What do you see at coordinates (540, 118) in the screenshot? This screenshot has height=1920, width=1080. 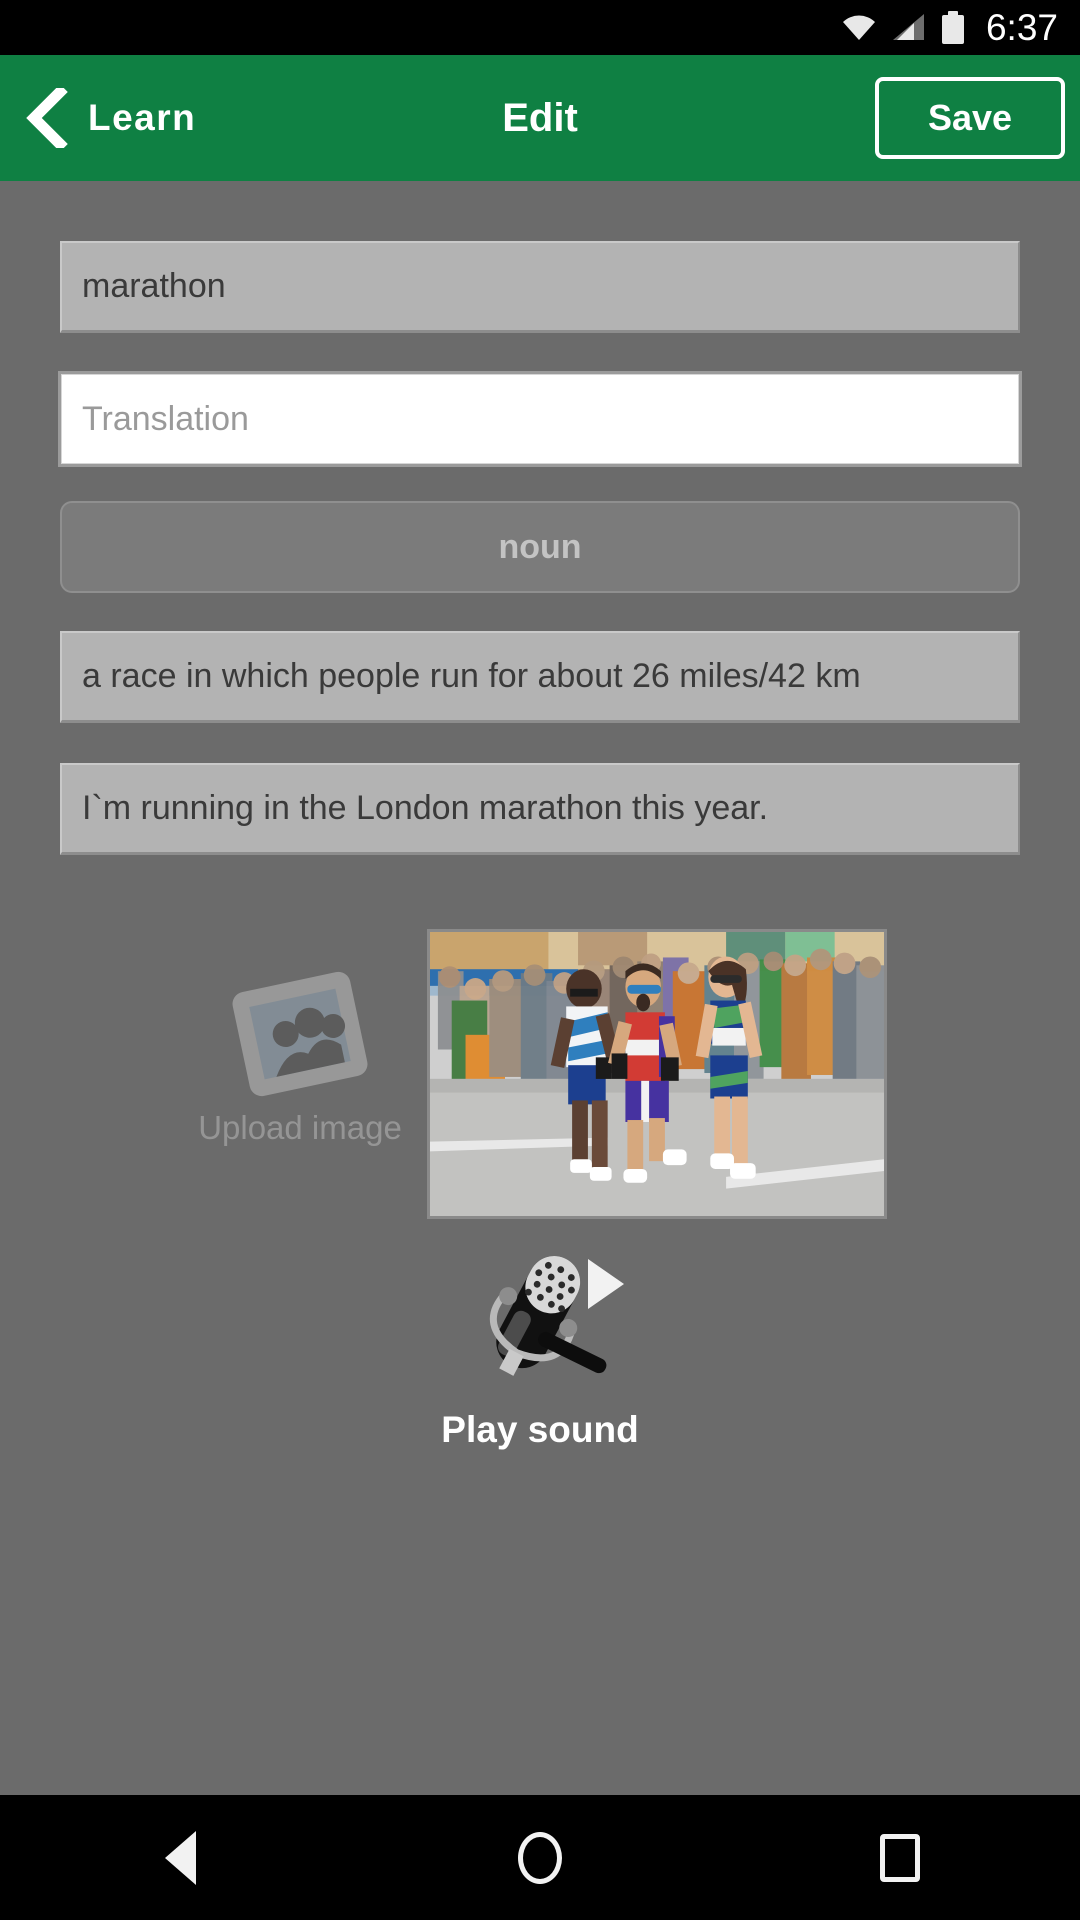 I see `app-bar: Learn Edit Save` at bounding box center [540, 118].